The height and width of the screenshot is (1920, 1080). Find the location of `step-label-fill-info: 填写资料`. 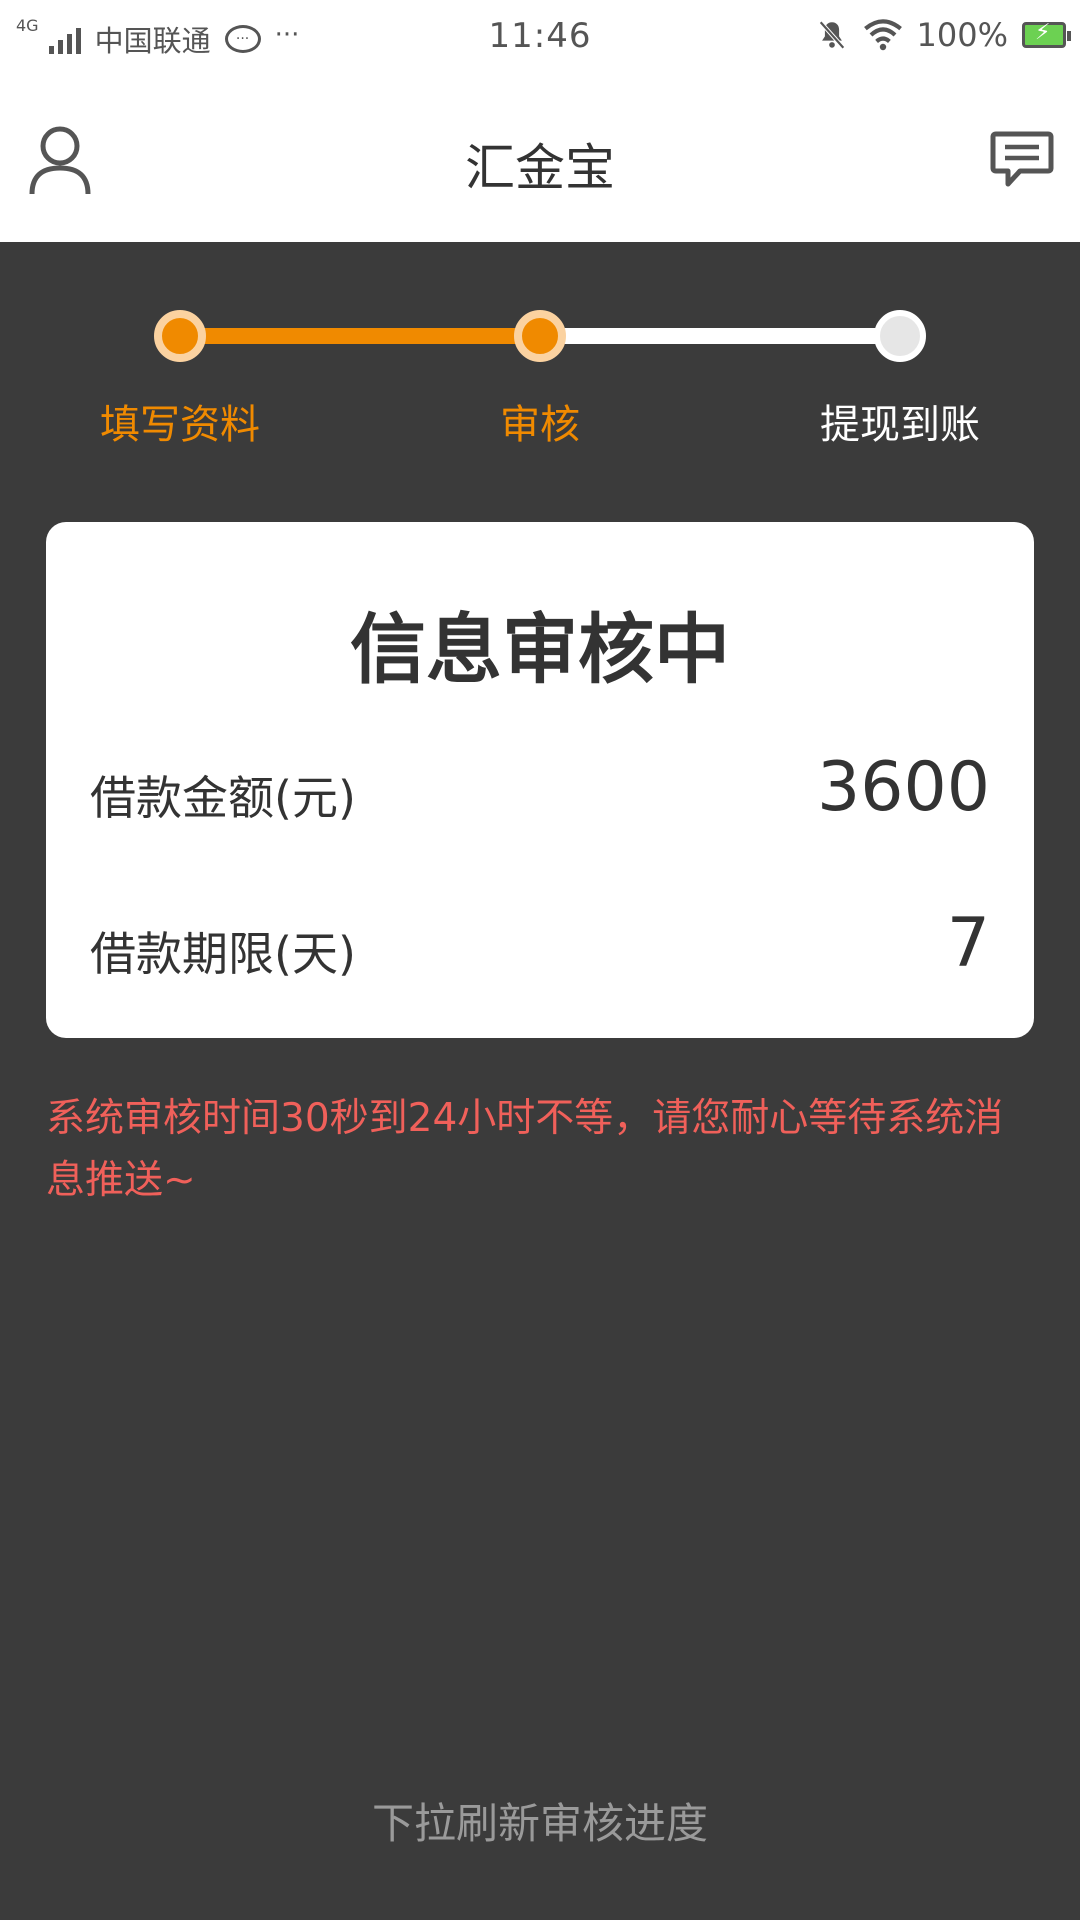

step-label-fill-info: 填写资料 is located at coordinates (180, 425).